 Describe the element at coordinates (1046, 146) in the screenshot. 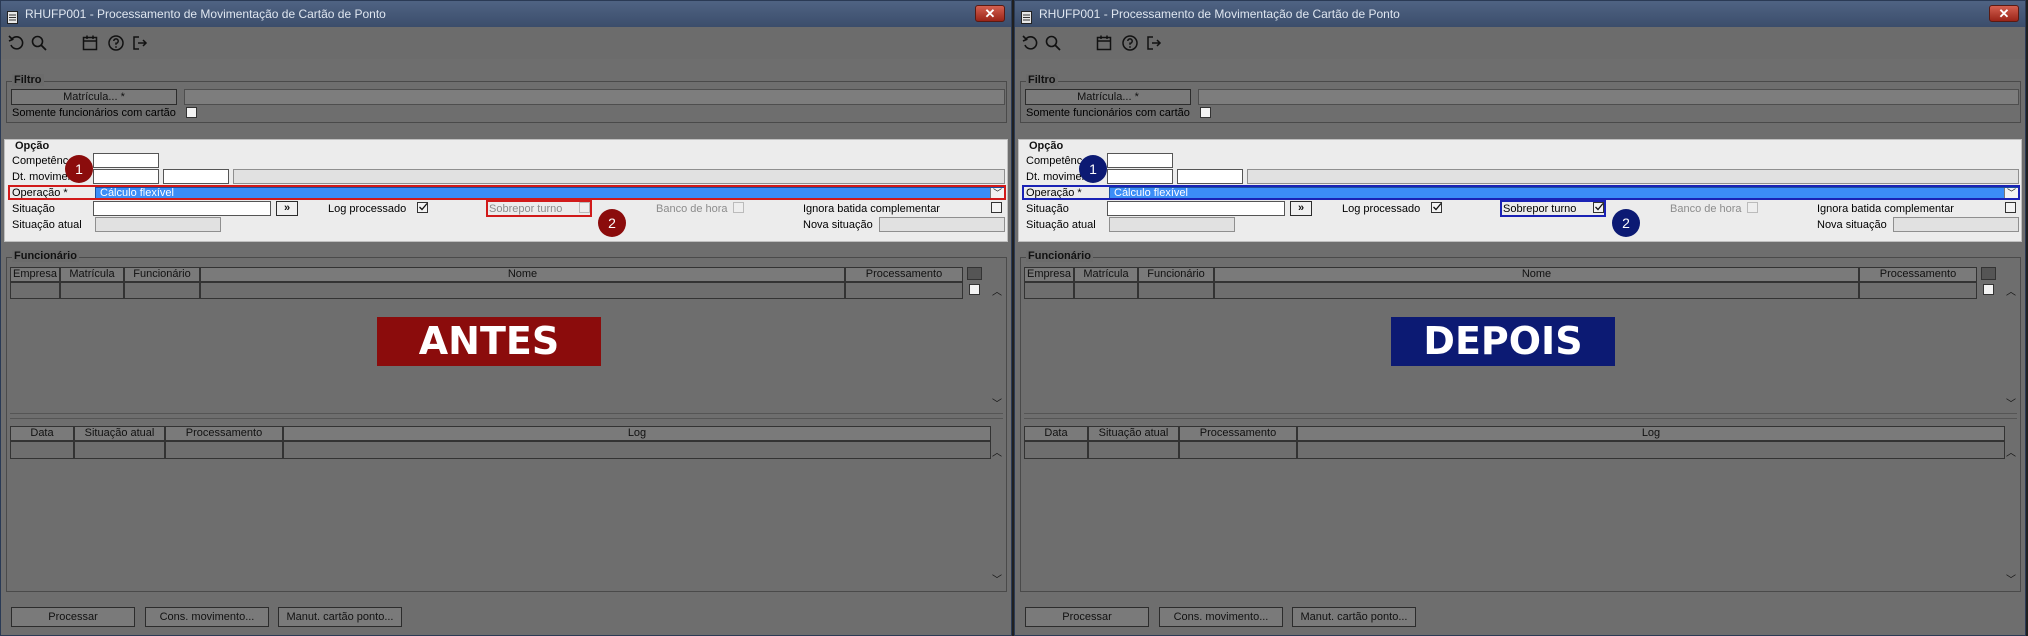

I see `opcao-legend: Opção` at that location.